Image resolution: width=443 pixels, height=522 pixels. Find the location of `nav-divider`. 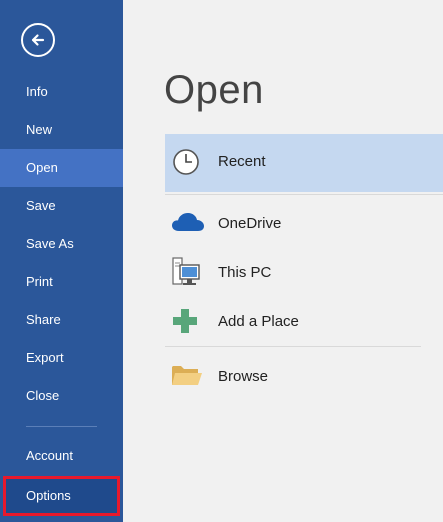

nav-divider is located at coordinates (61, 426).